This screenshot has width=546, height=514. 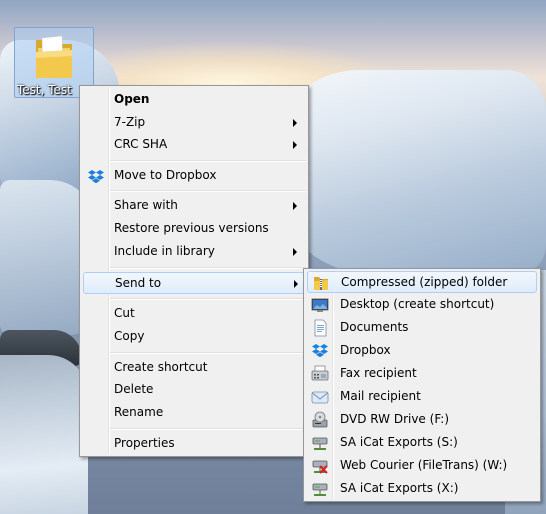 What do you see at coordinates (374, 327) in the screenshot?
I see `sendto-item-label: Documents` at bounding box center [374, 327].